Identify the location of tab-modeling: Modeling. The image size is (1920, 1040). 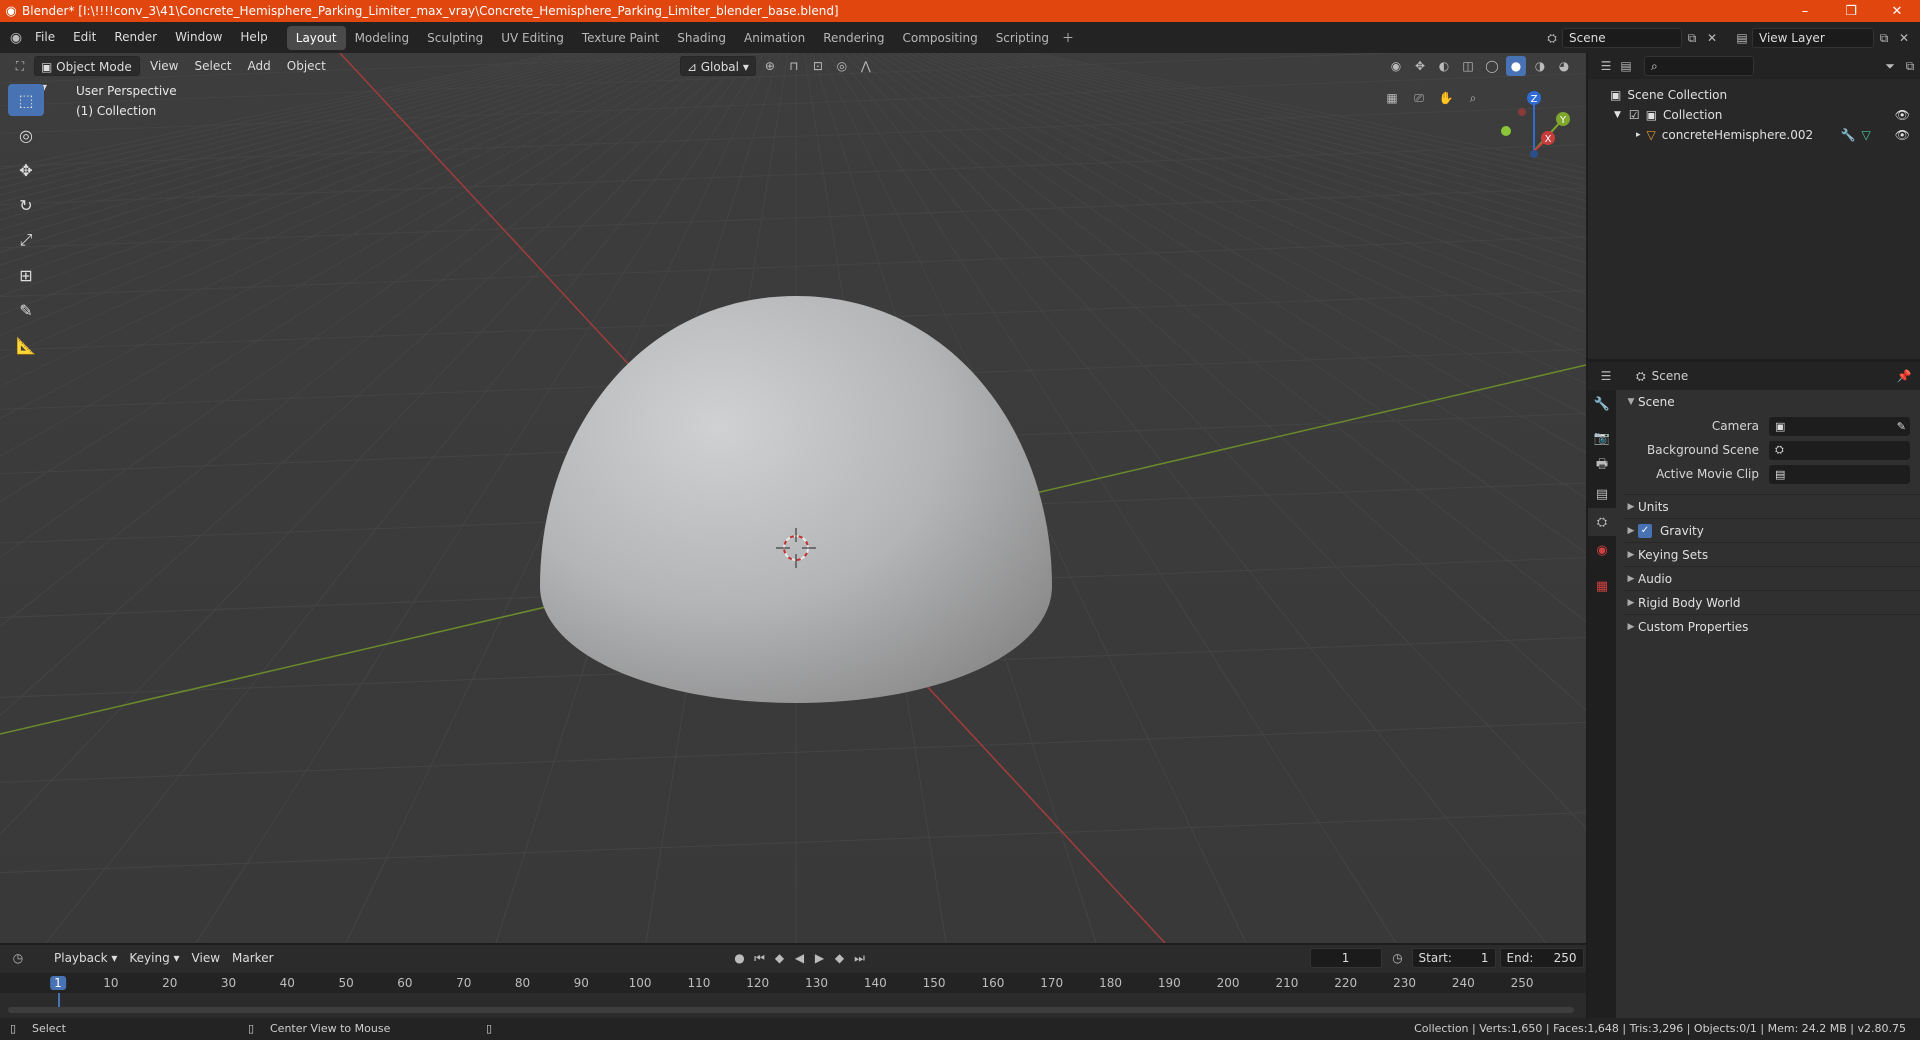
(382, 38).